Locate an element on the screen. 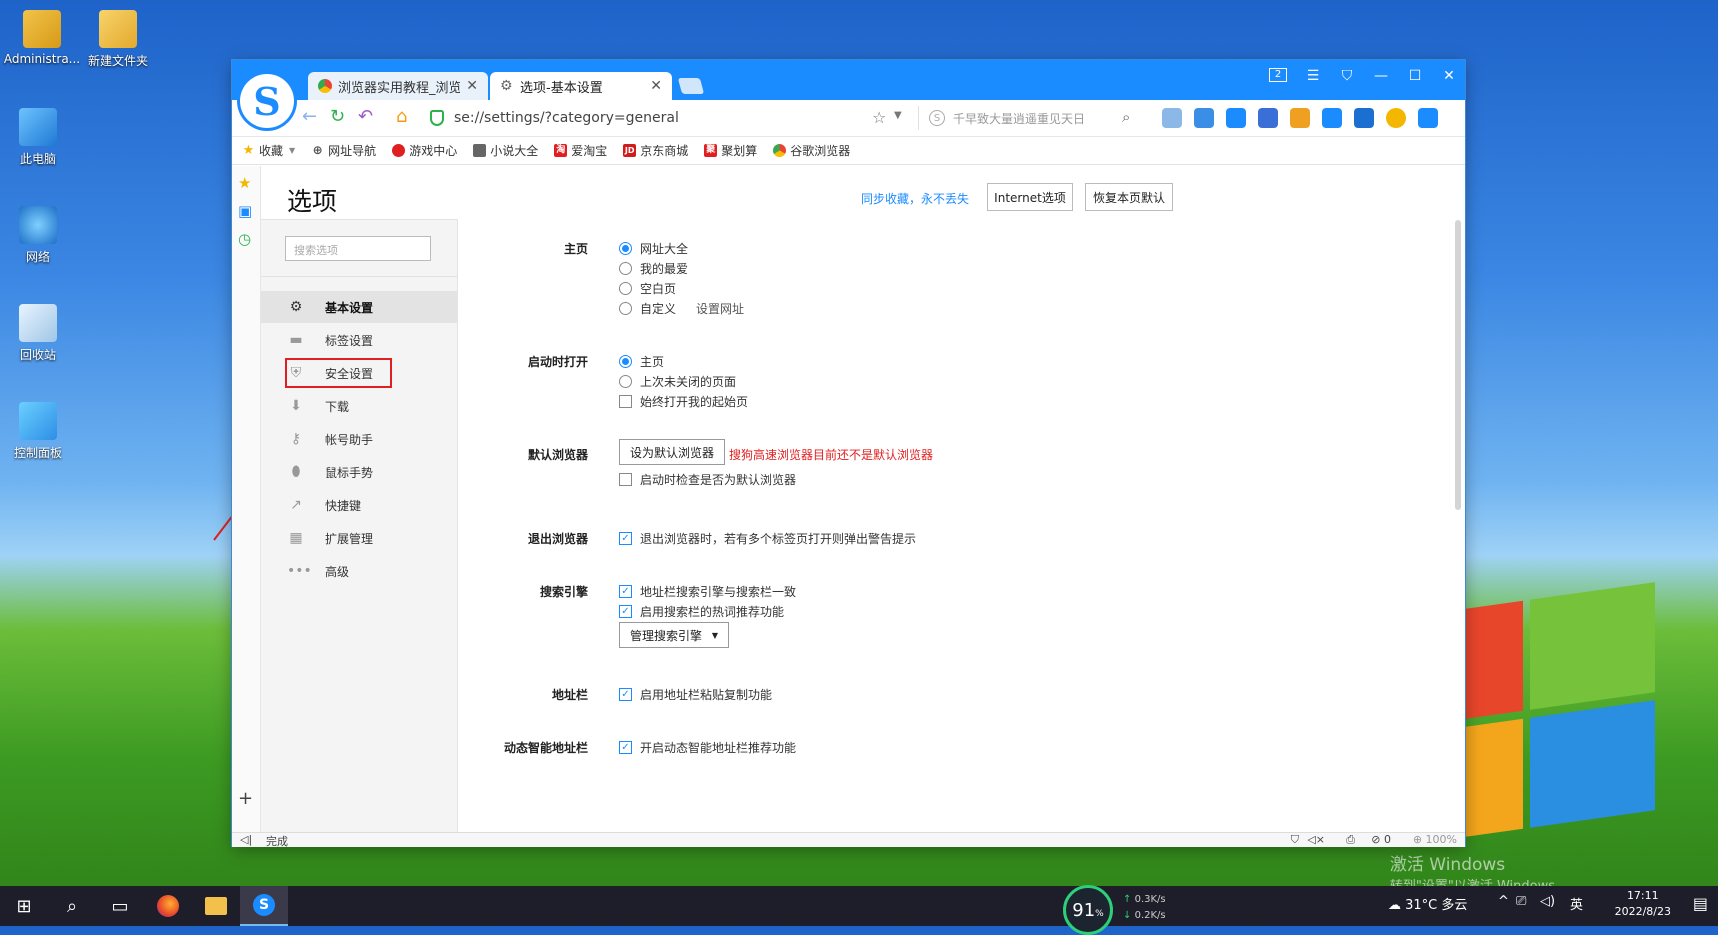  add-icon: + is located at coordinates (246, 798).